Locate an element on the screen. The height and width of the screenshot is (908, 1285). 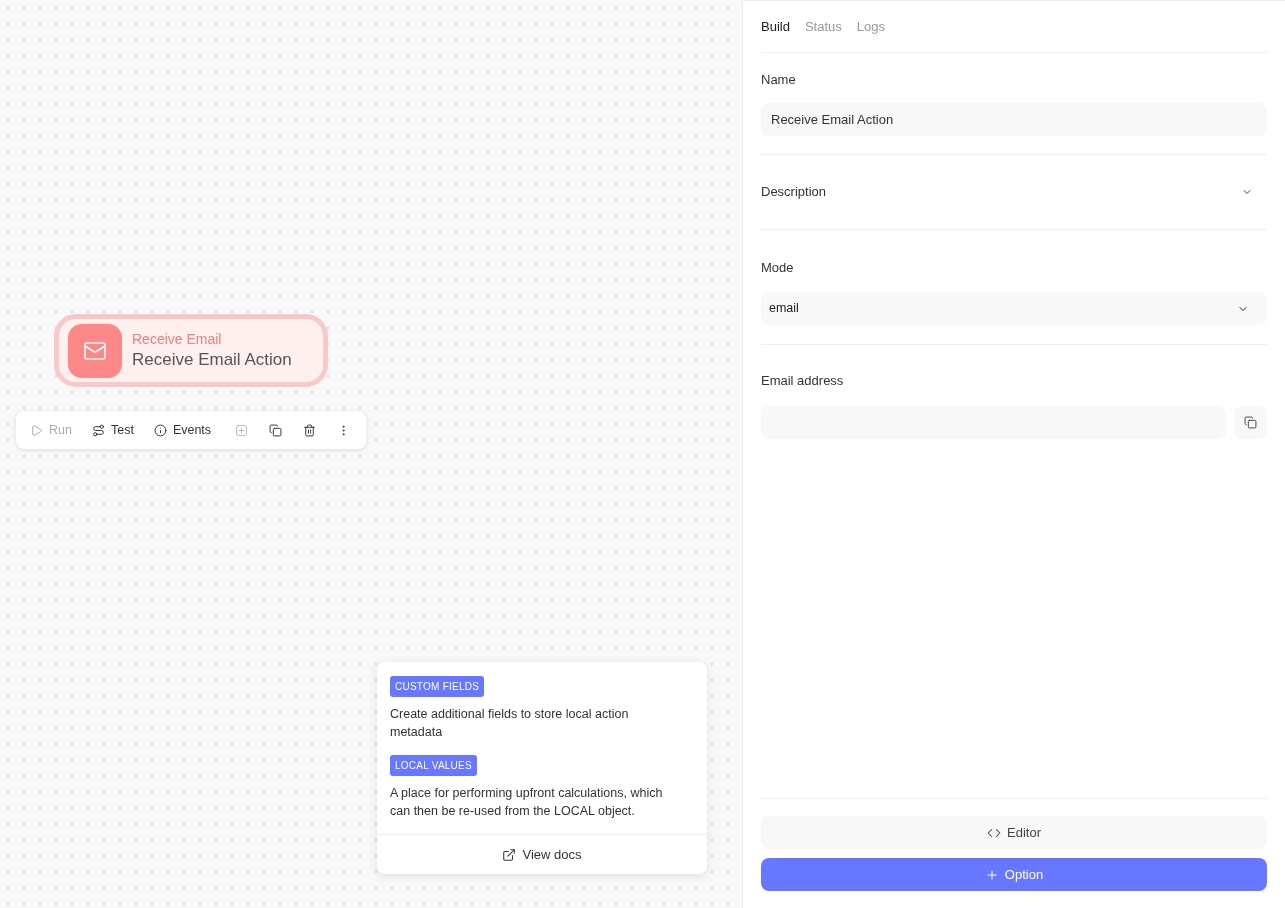
name-input: Receive Email Action is located at coordinates (1014, 119).